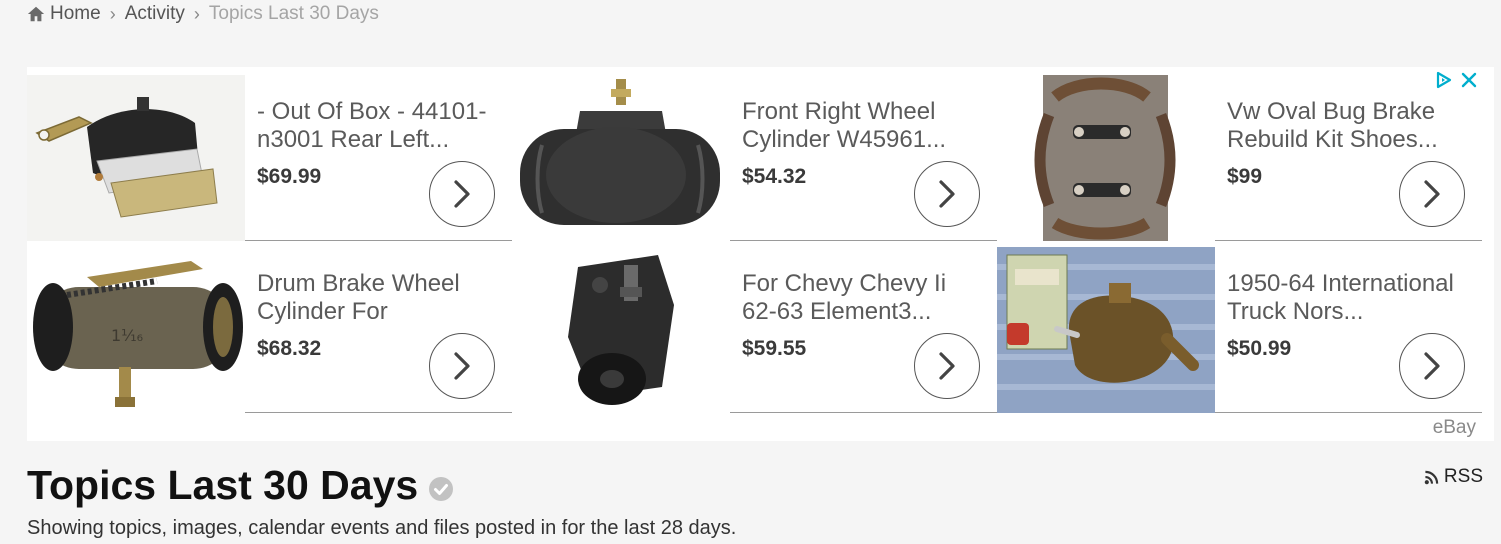 This screenshot has height=544, width=1501. I want to click on breadcrumb-current: Topics Last 30 Days, so click(293, 13).